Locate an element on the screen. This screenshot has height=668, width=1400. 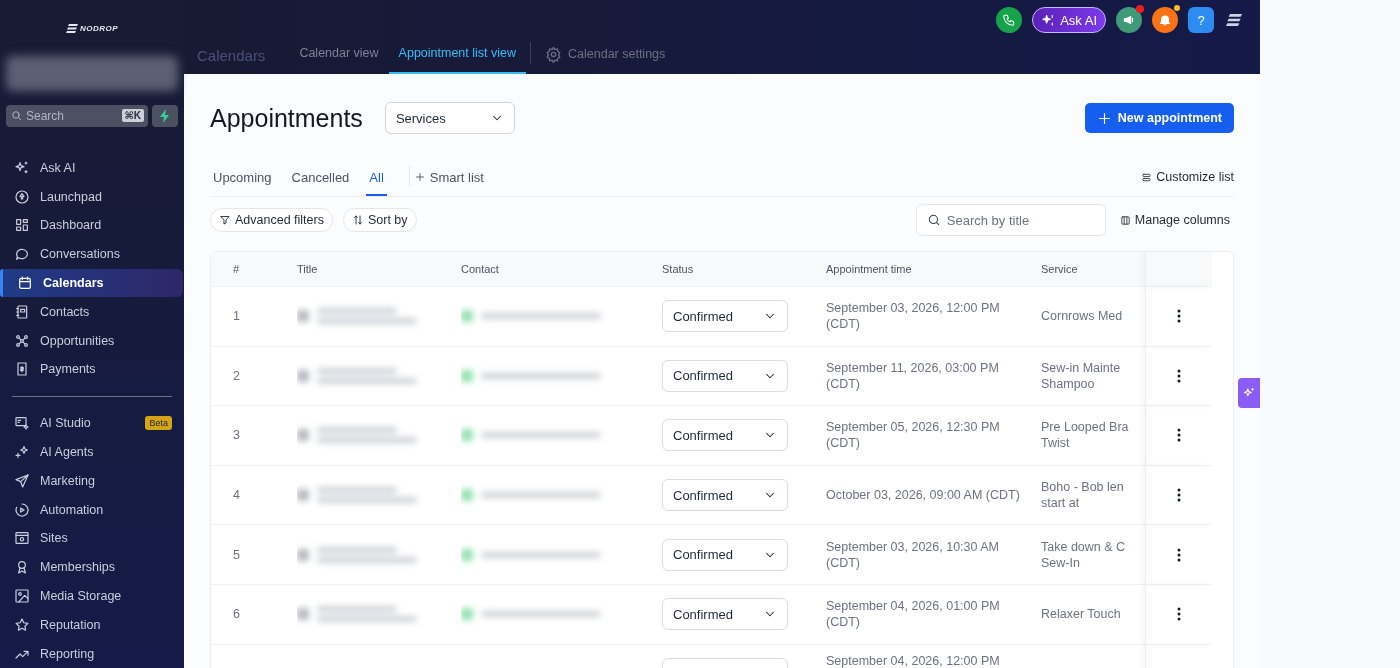
sidebar-item: Ask AI is located at coordinates (92, 168).